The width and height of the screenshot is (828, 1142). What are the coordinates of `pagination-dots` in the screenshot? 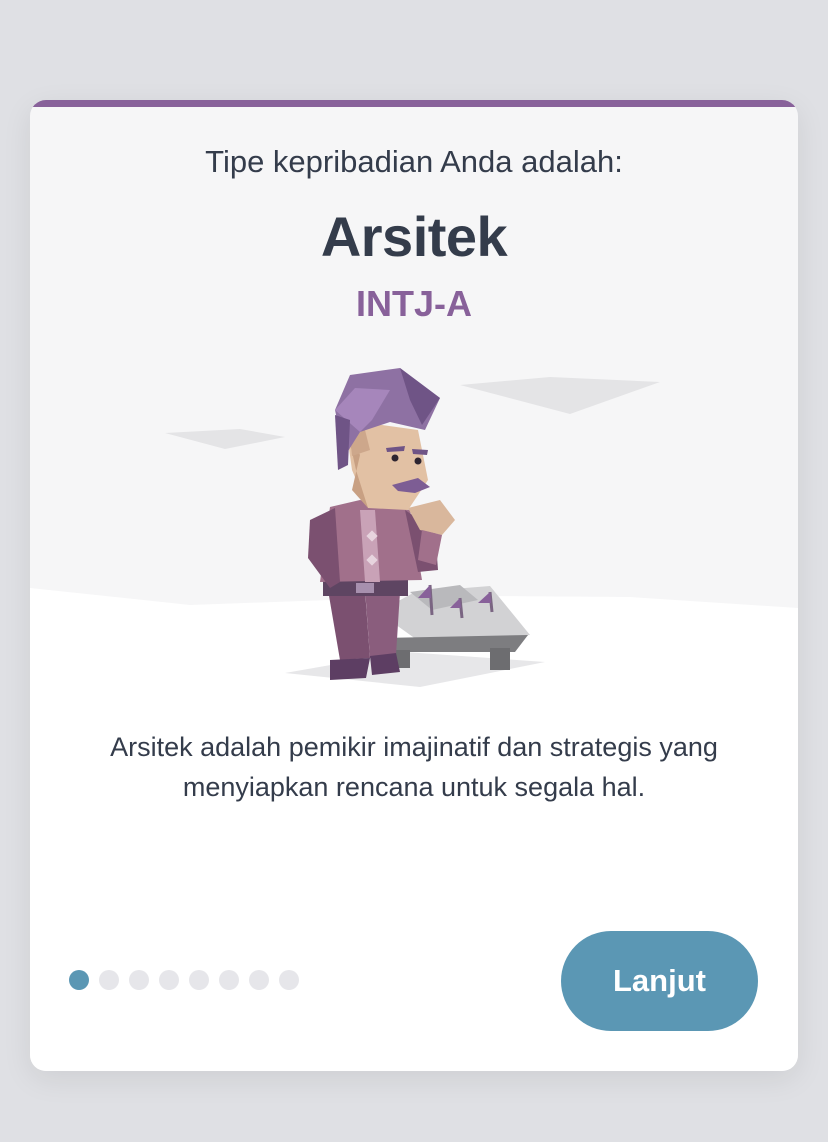 It's located at (184, 980).